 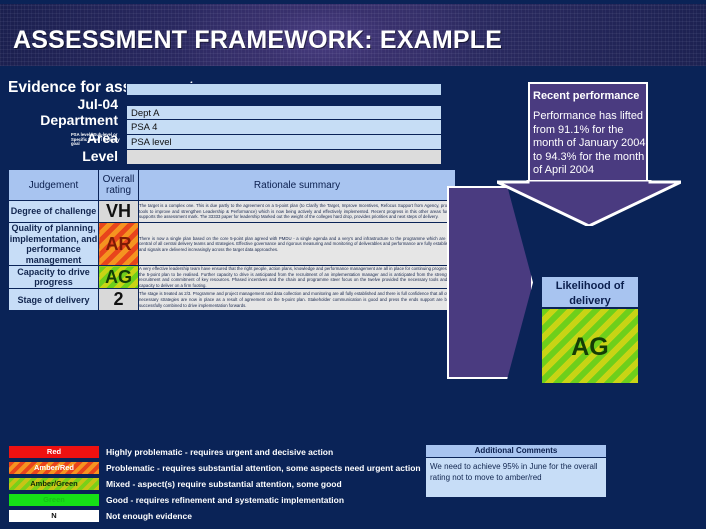 What do you see at coordinates (118, 300) in the screenshot?
I see `overall-rating-cell: 2` at bounding box center [118, 300].